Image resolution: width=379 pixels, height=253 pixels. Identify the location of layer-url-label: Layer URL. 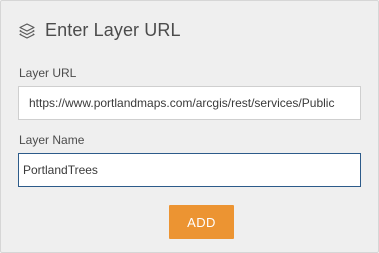
(48, 73).